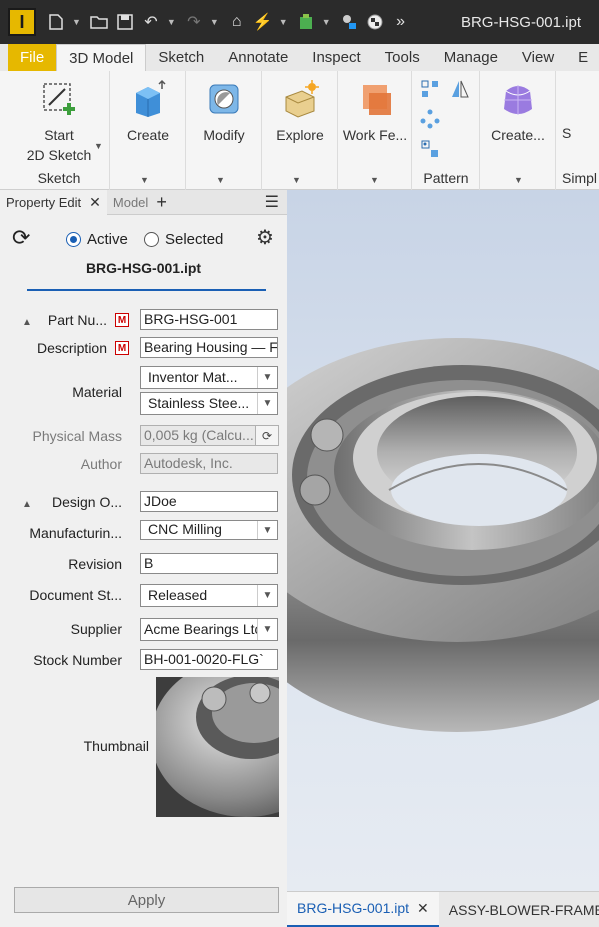  Describe the element at coordinates (209, 659) in the screenshot. I see `stock-number-field: BH-001-0020-FLG`` at that location.